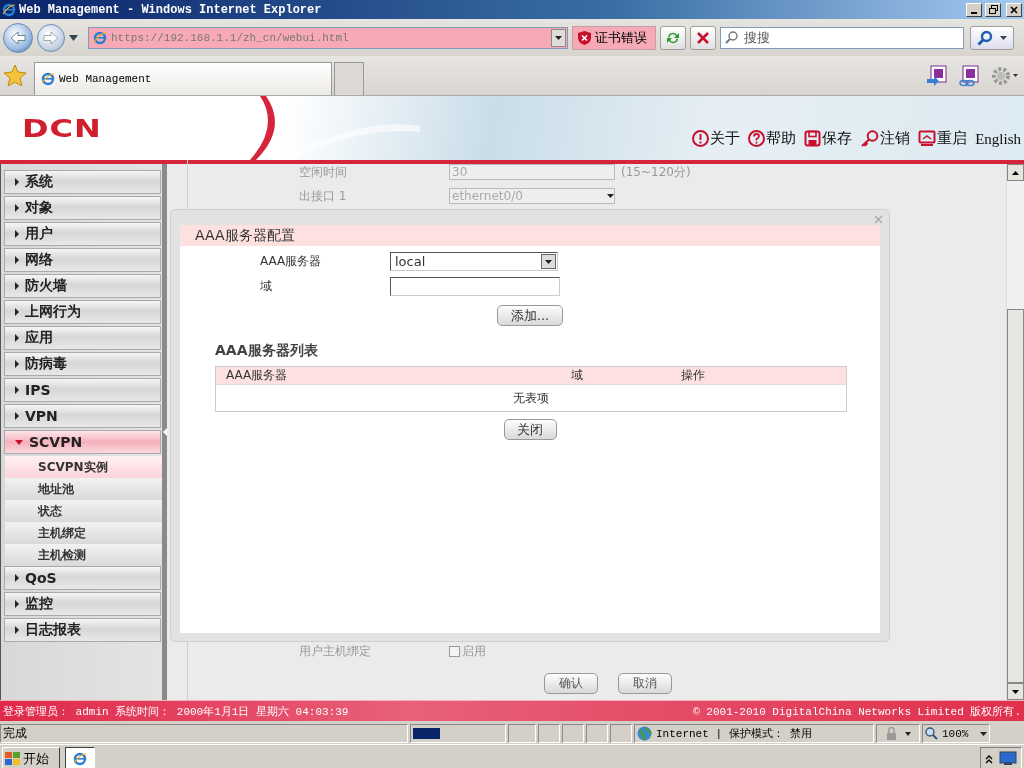  I want to click on field-label: 域, so click(266, 286).